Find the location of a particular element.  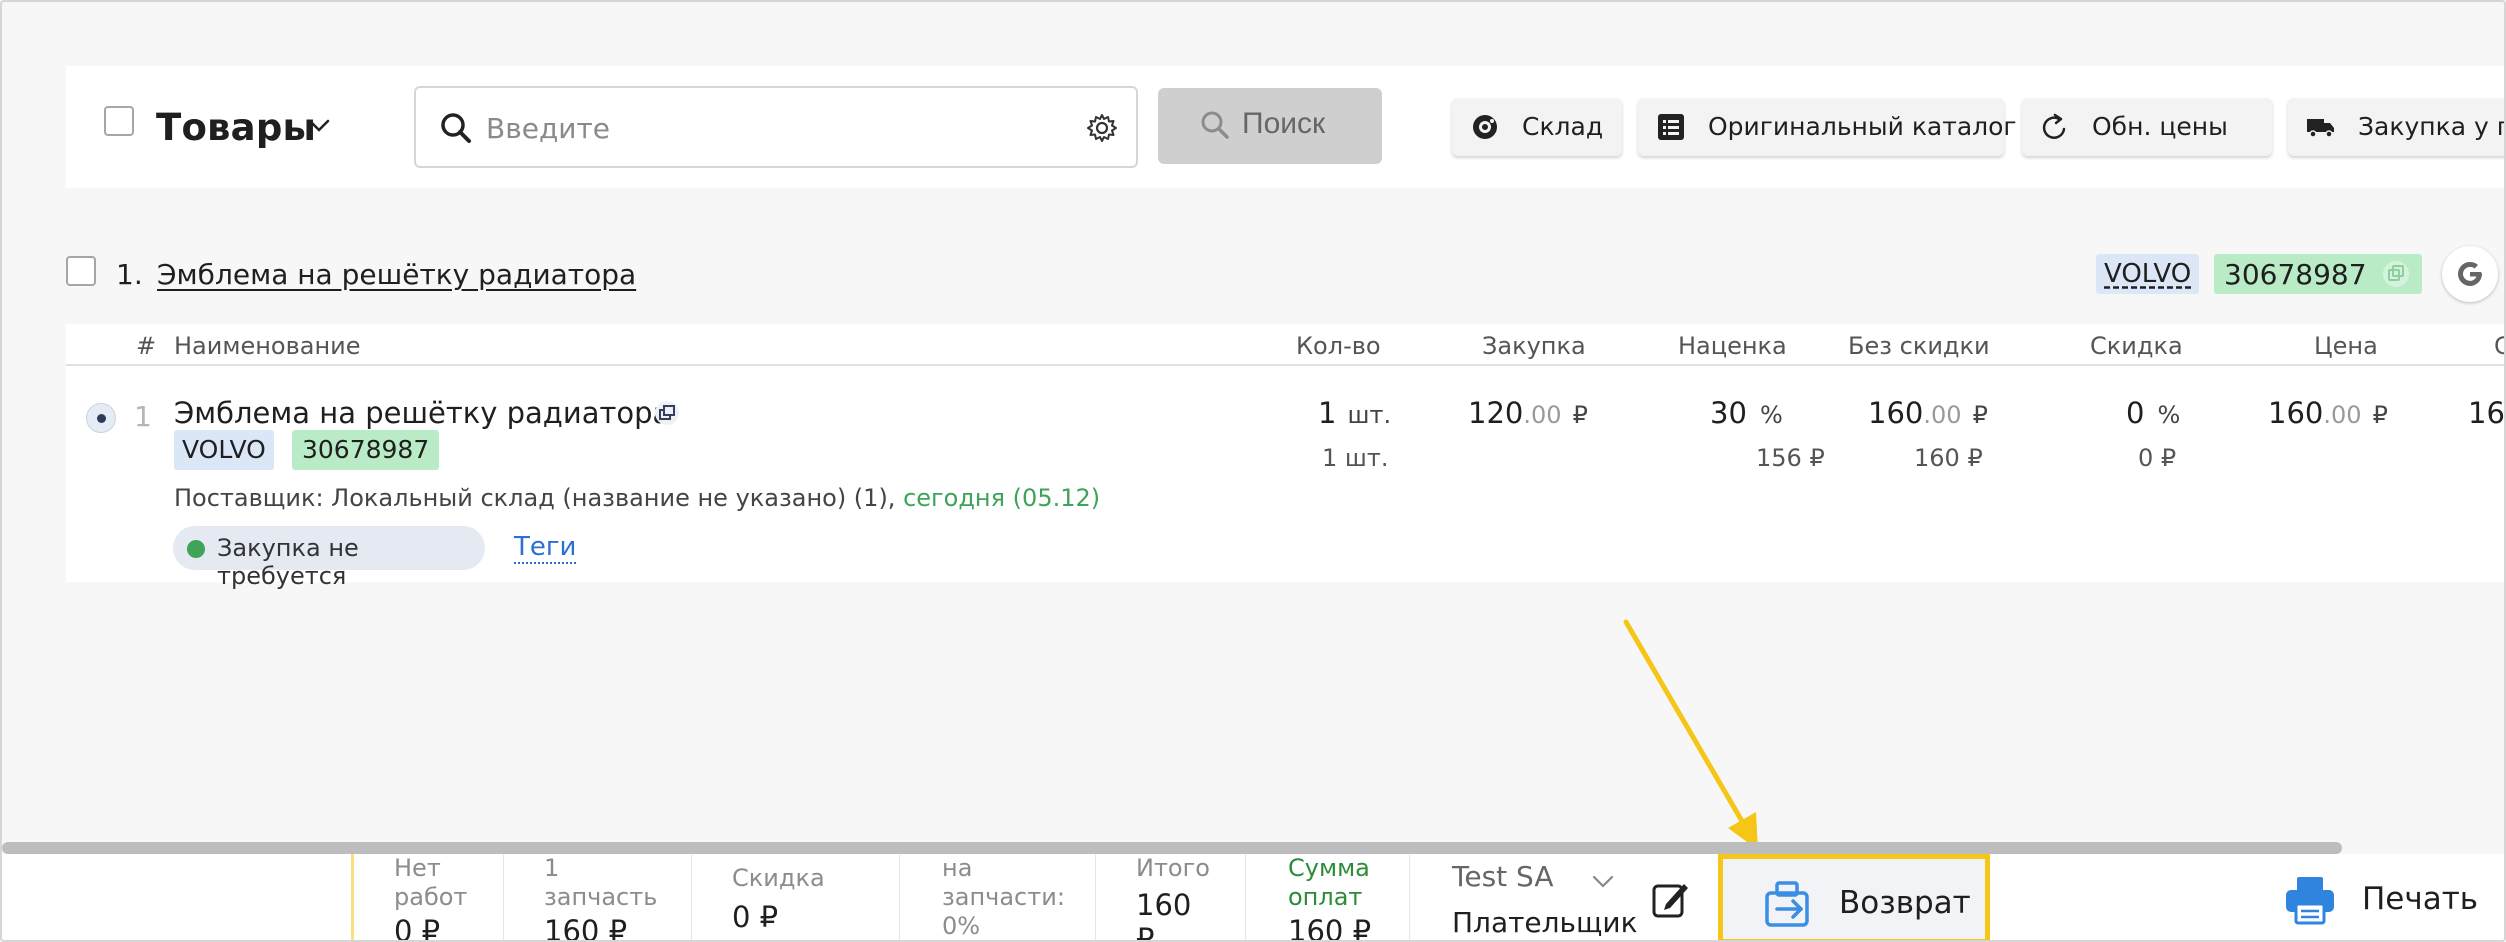

original-catalog-button-label: Оригинальный каталог is located at coordinates (1862, 126).